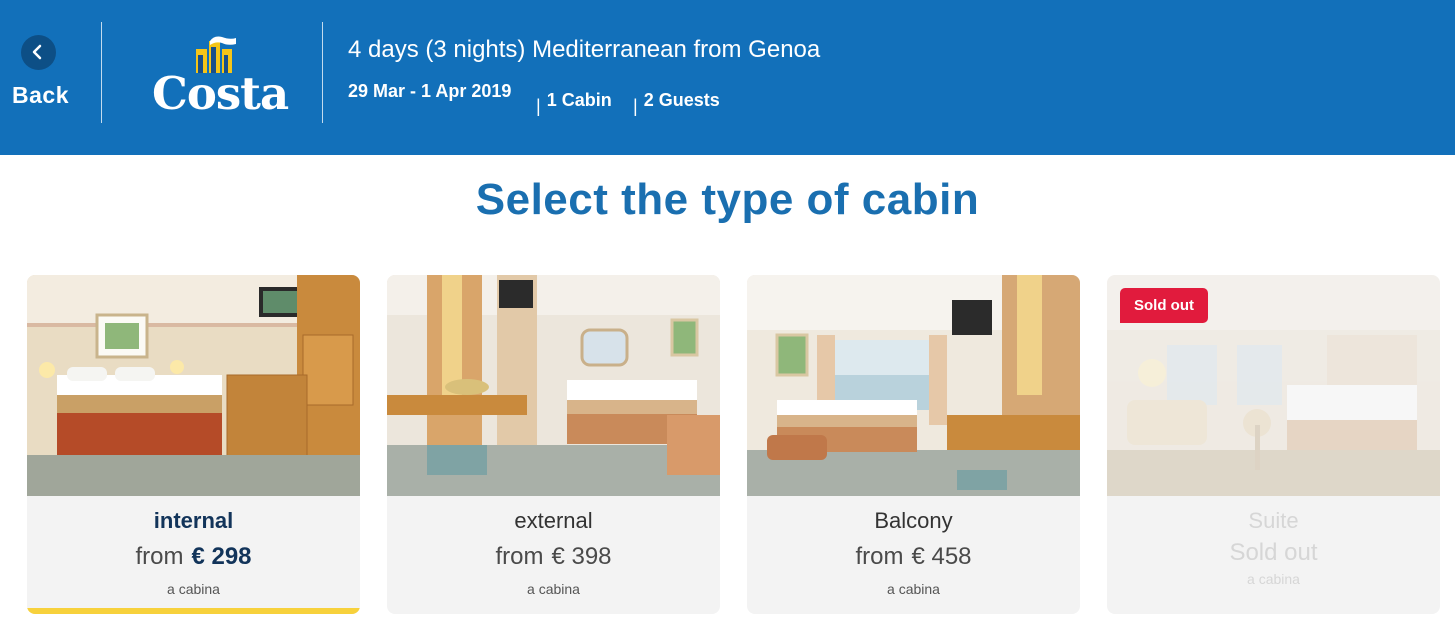  I want to click on cabin-name: external, so click(553, 520).